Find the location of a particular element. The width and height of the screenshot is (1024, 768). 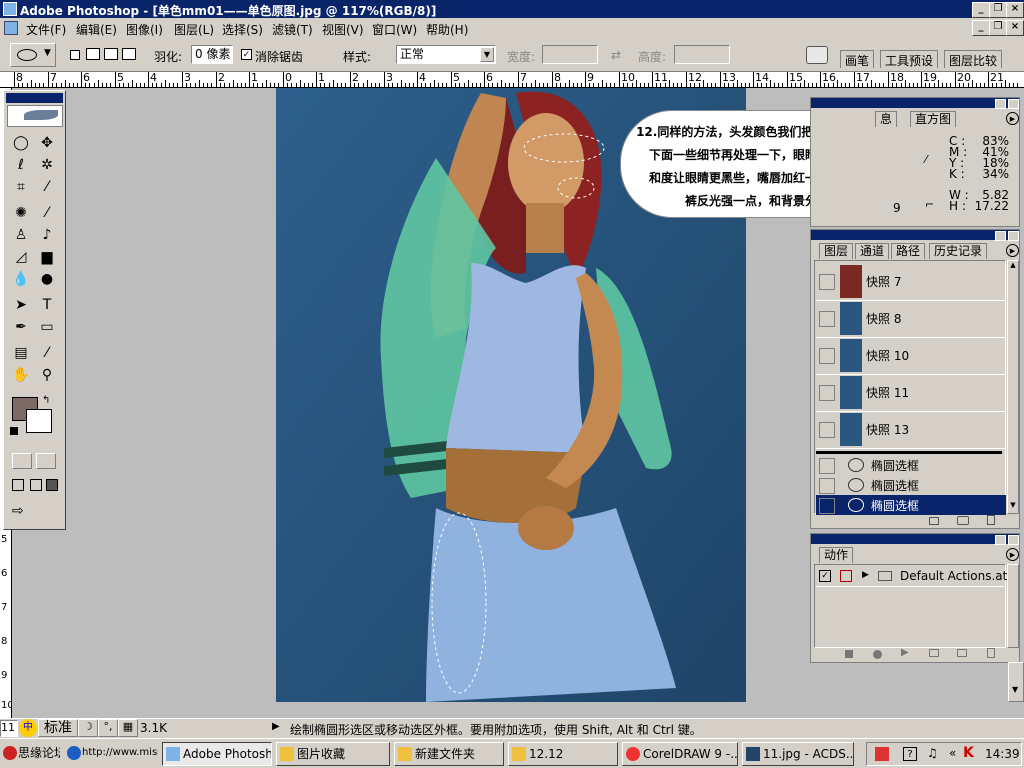

status-arrow-icon: ▶ is located at coordinates (276, 726).